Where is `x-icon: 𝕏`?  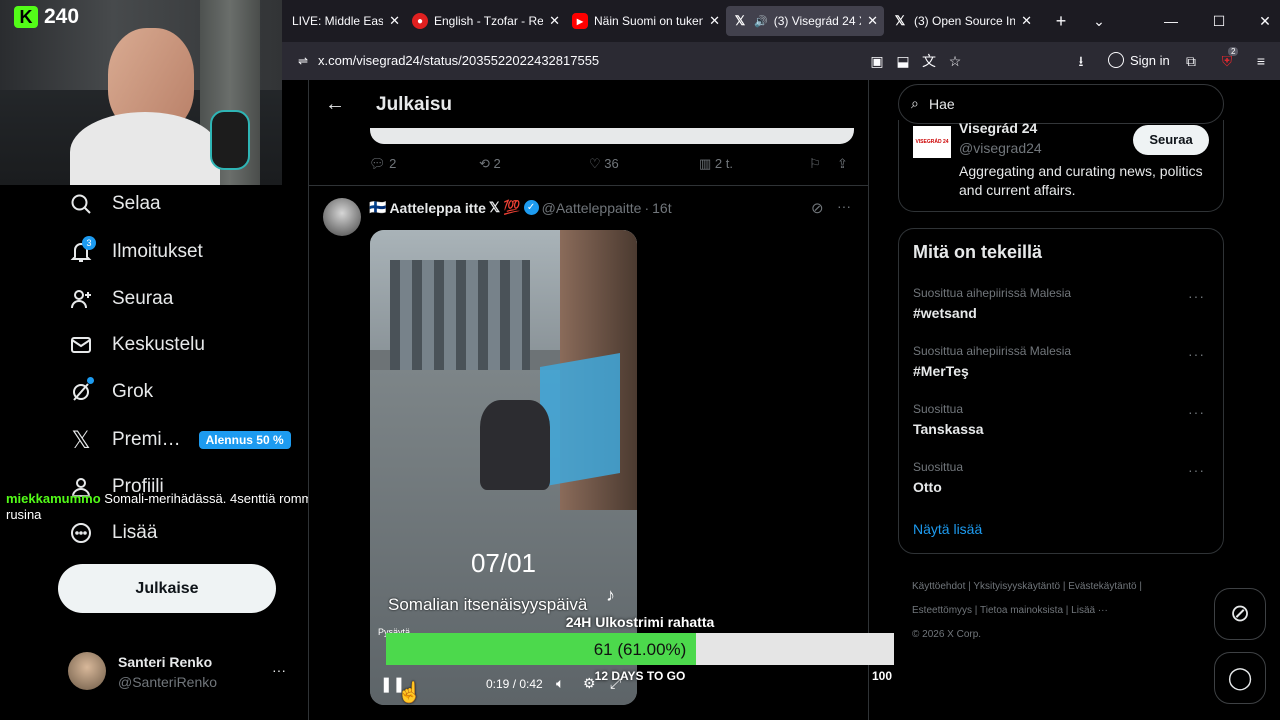
x-icon: 𝕏 is located at coordinates (740, 20).